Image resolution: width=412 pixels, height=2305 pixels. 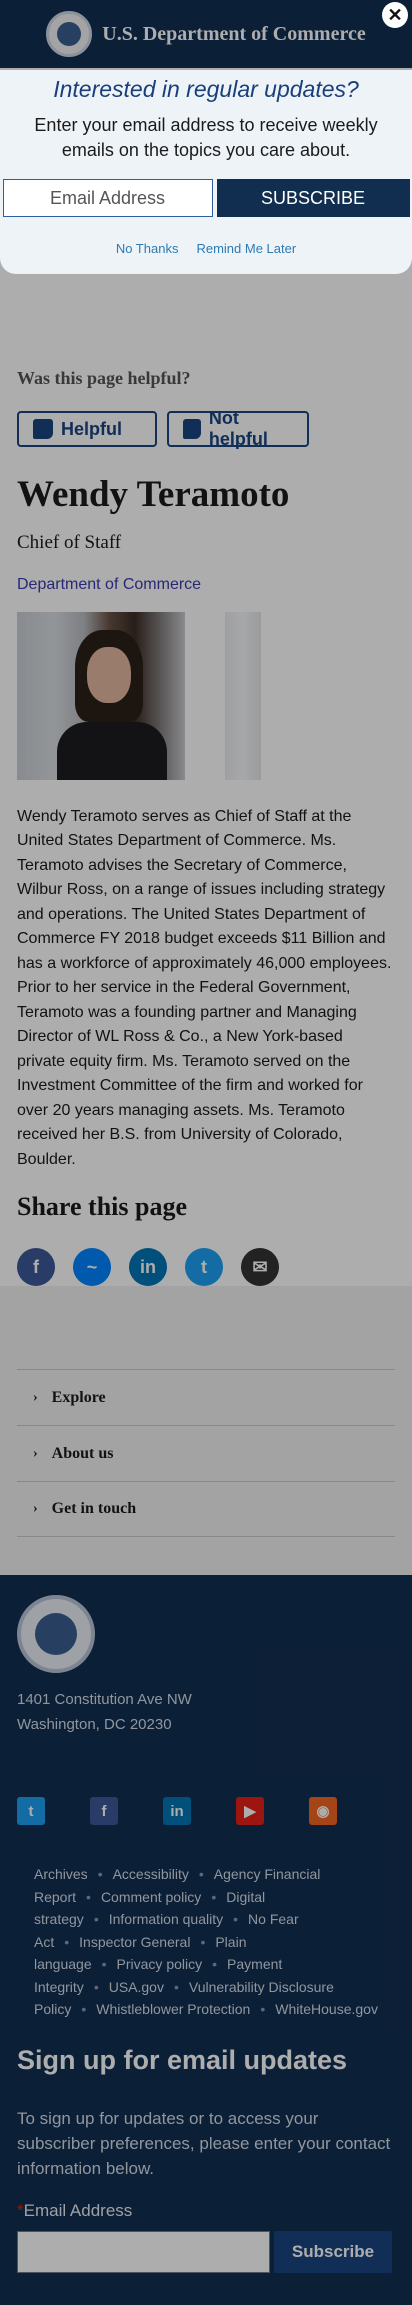 I want to click on modal-title: Interested in regular updates?, so click(x=206, y=89).